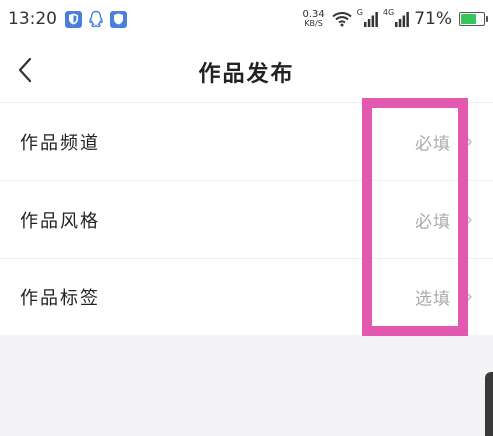  I want to click on battery-icon, so click(473, 19).